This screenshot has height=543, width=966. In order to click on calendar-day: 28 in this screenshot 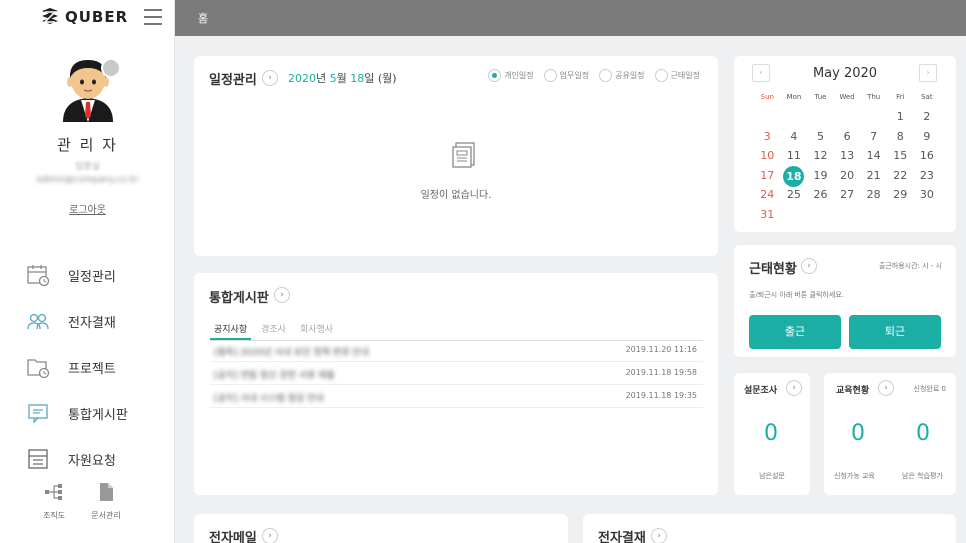, I will do `click(873, 195)`.